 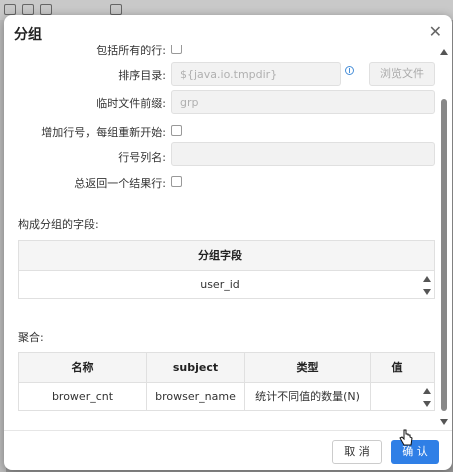 I want to click on agg-header-value: 值, so click(x=397, y=367).